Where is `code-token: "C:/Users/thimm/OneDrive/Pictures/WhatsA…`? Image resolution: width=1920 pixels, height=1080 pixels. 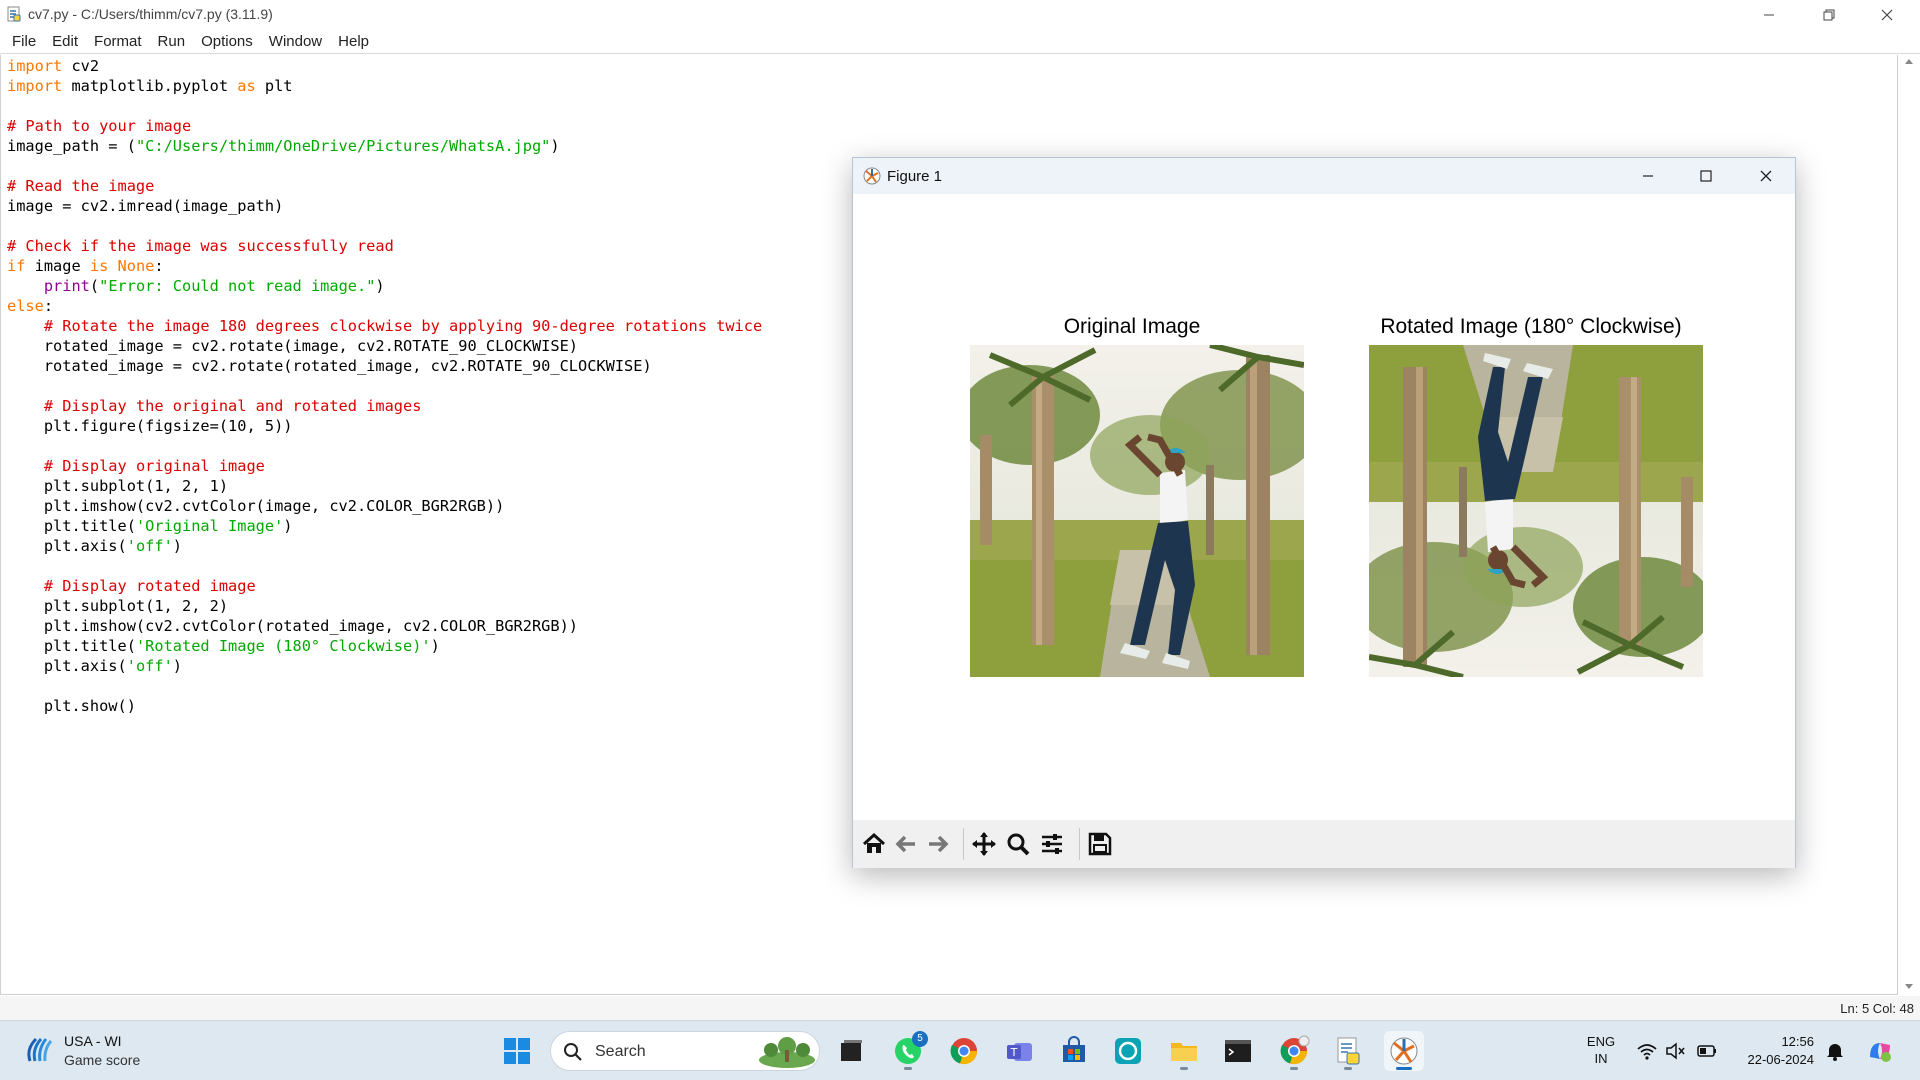 code-token: "C:/Users/thimm/OneDrive/Pictures/WhatsA… is located at coordinates (343, 146).